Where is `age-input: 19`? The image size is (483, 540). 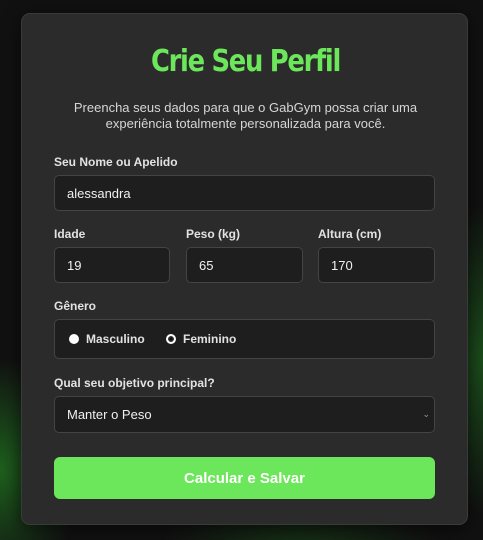 age-input: 19 is located at coordinates (112, 265).